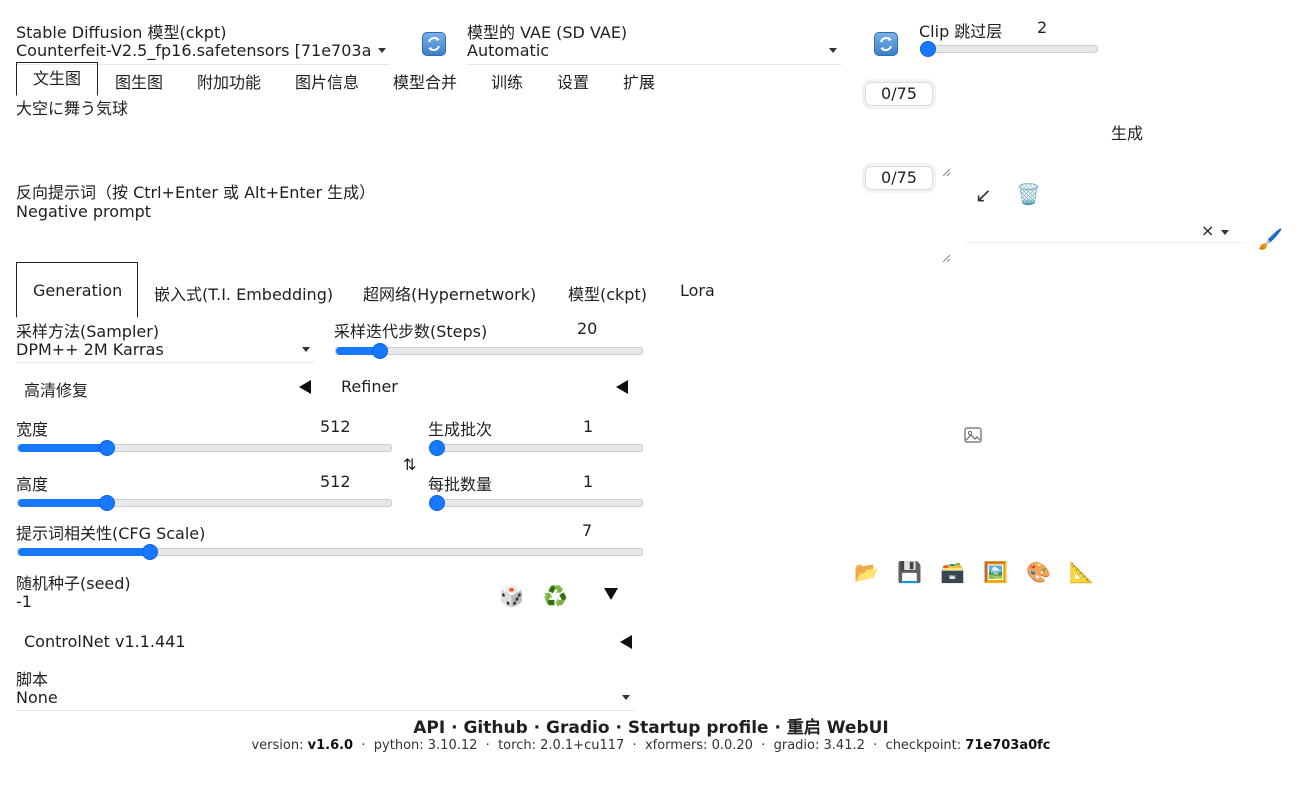 Image resolution: width=1302 pixels, height=791 pixels. I want to click on subtab-embedding: 嵌入式(T.I. Embedding), so click(243, 293).